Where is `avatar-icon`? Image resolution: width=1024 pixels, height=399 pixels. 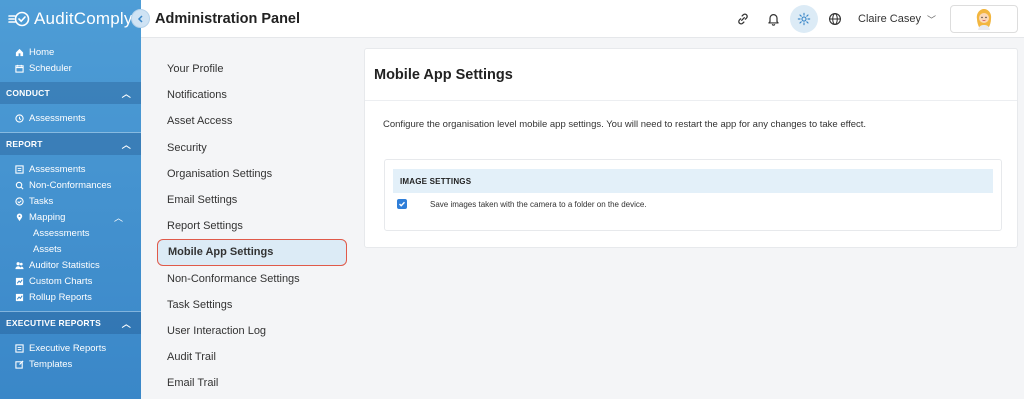 avatar-icon is located at coordinates (984, 19).